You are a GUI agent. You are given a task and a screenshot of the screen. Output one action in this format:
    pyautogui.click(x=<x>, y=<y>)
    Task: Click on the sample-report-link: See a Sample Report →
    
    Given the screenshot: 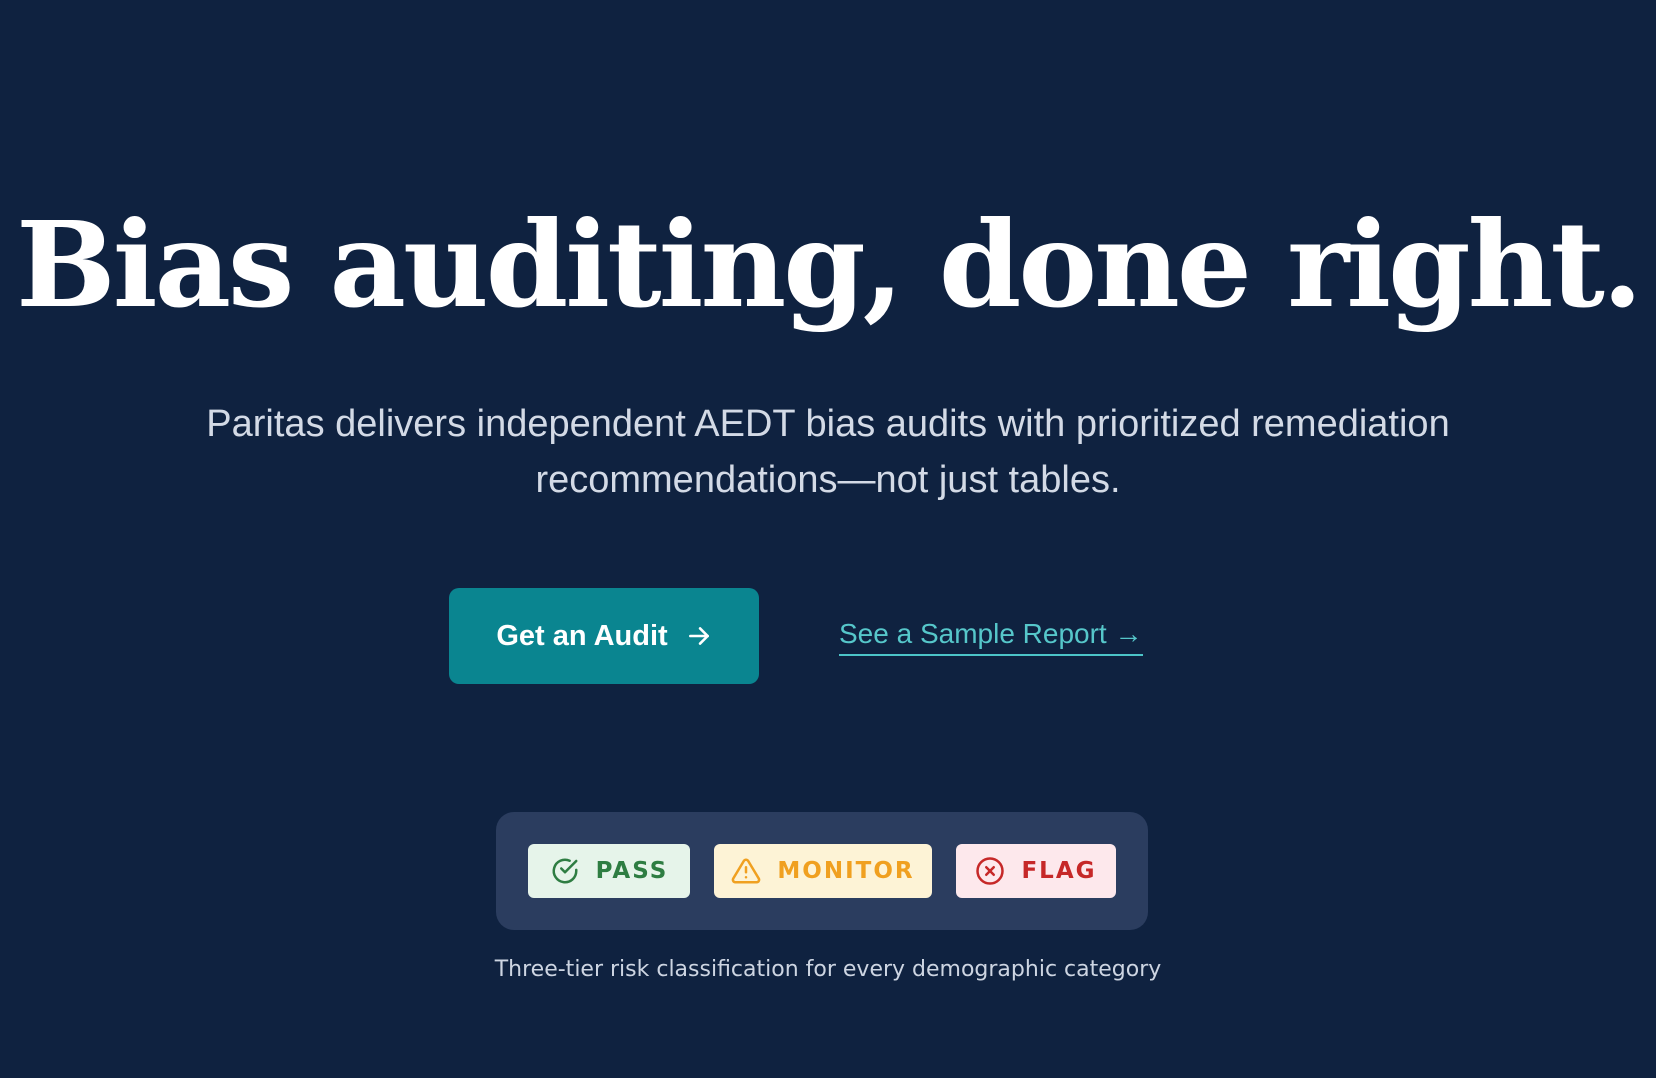 What is the action you would take?
    pyautogui.click(x=991, y=635)
    